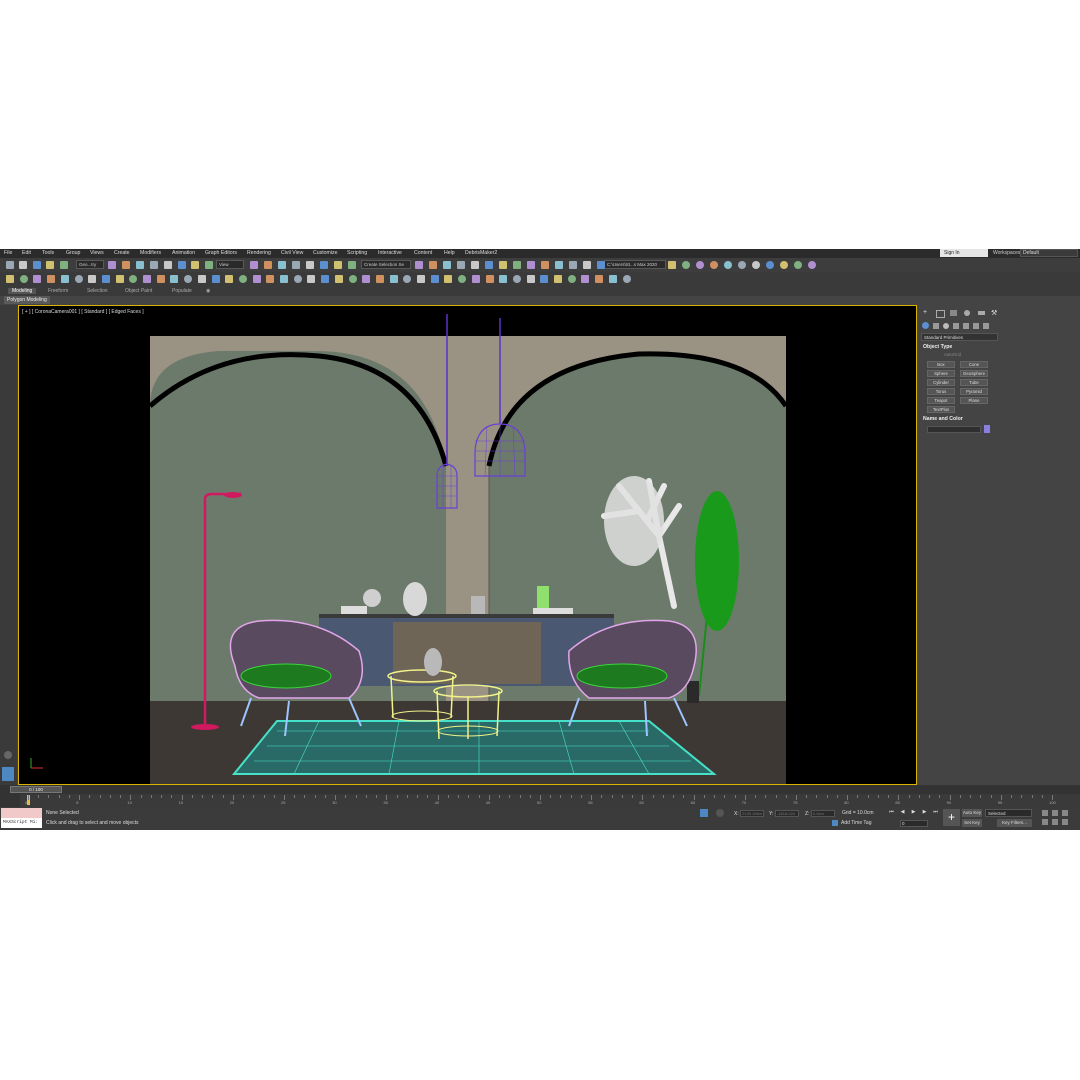 This screenshot has height=1080, width=1080. I want to click on key-mode-dropdown: Selected, so click(1008, 813).